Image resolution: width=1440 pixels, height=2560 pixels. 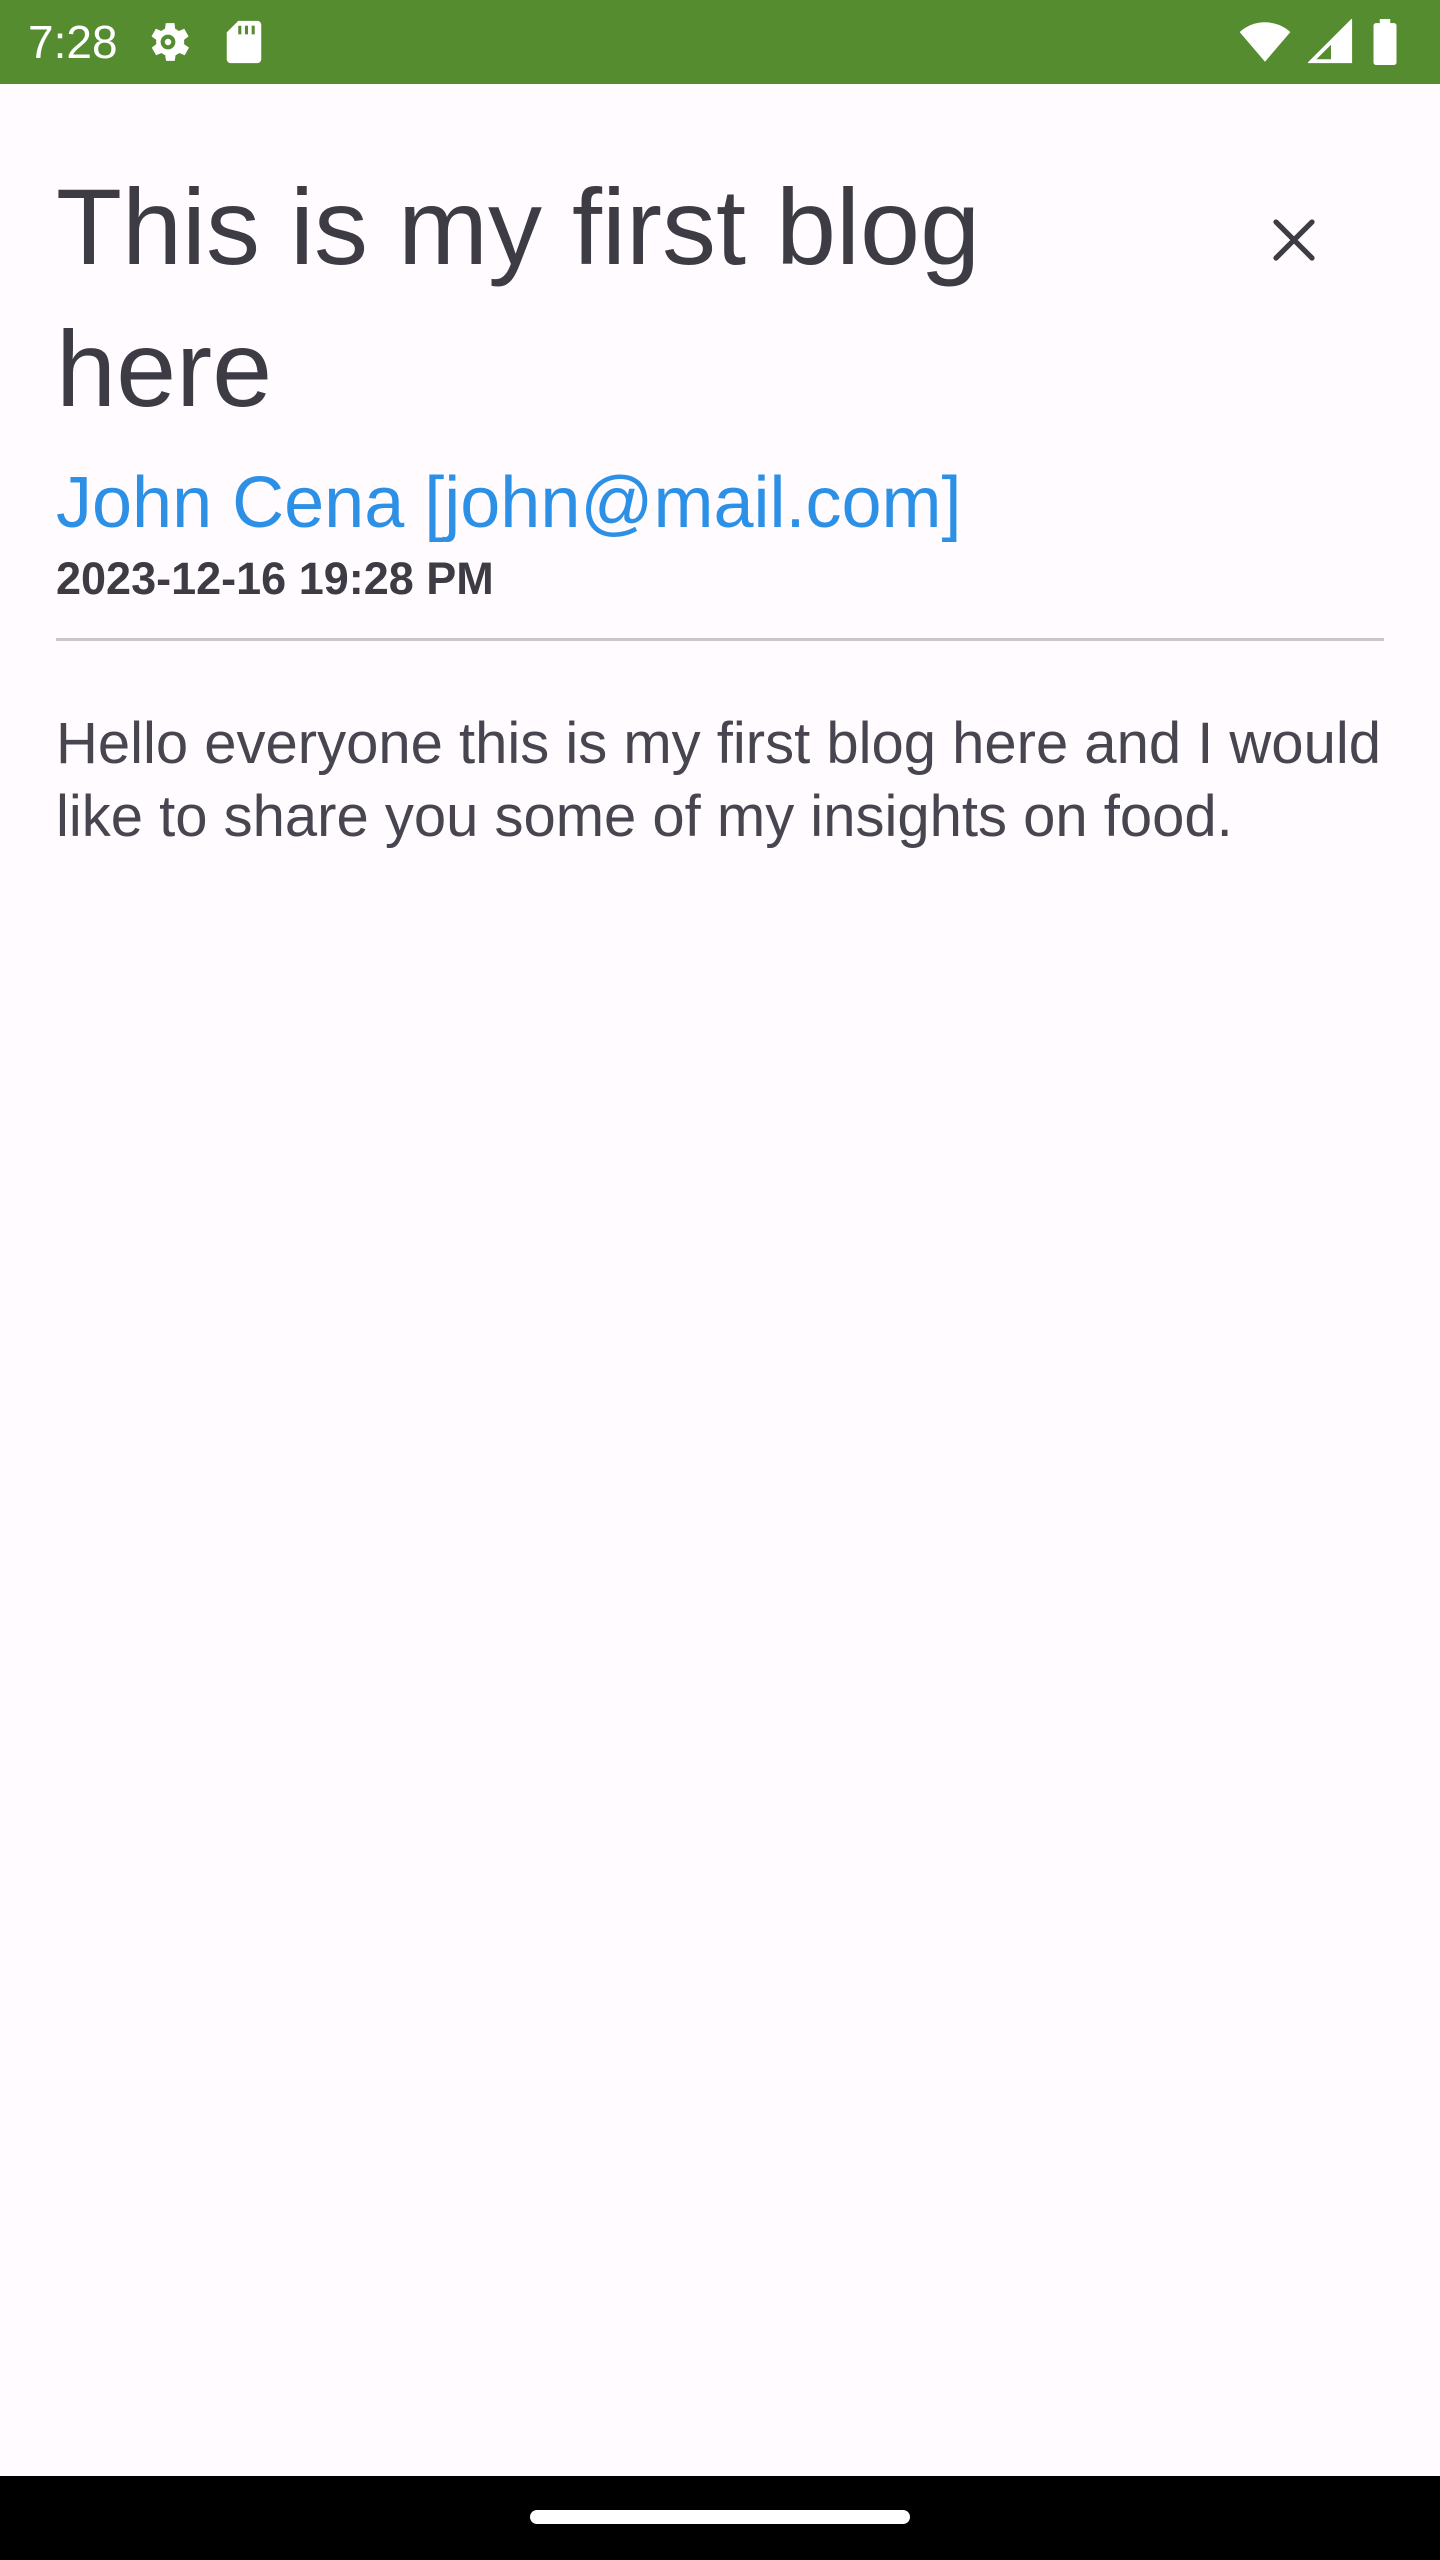 I want to click on divider, so click(x=720, y=639).